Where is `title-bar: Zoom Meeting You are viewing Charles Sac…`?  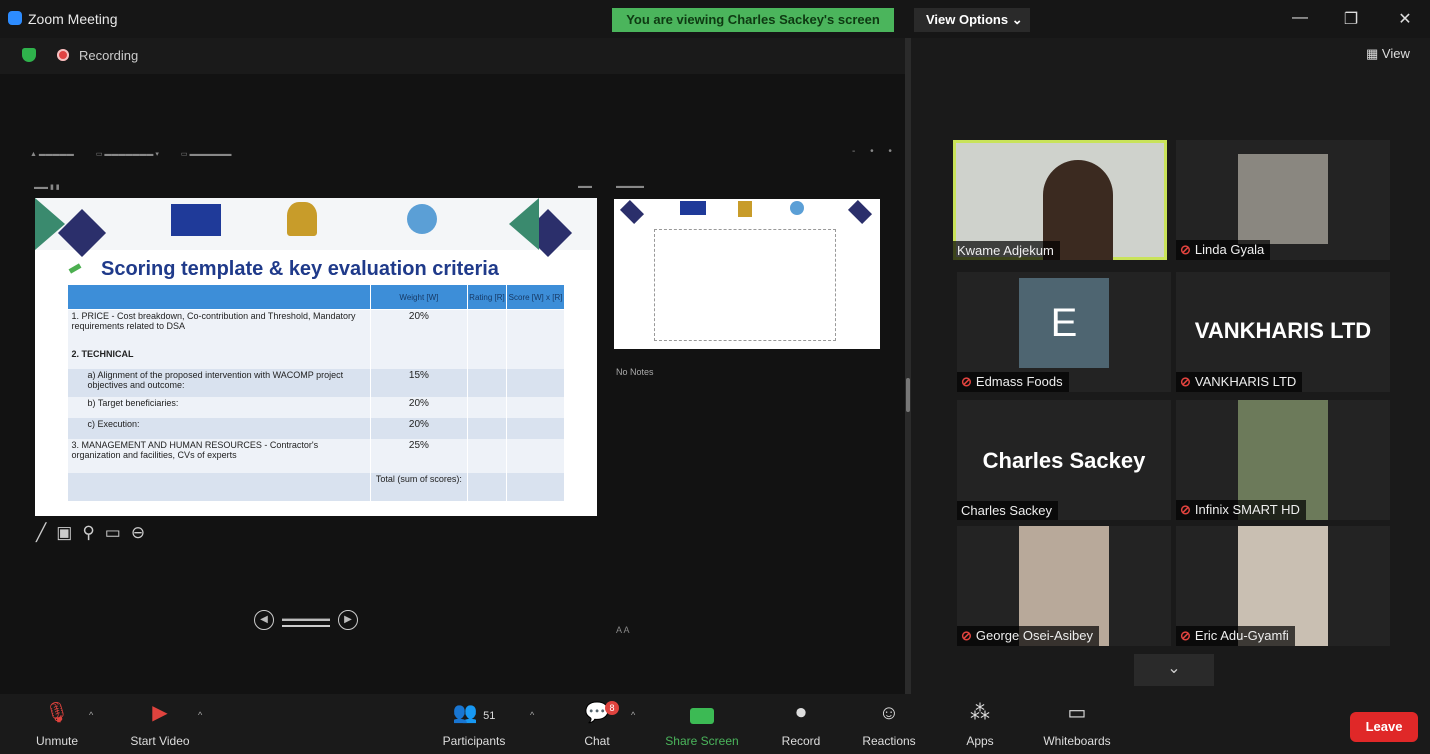
title-bar: Zoom Meeting You are viewing Charles Sac… is located at coordinates (715, 19).